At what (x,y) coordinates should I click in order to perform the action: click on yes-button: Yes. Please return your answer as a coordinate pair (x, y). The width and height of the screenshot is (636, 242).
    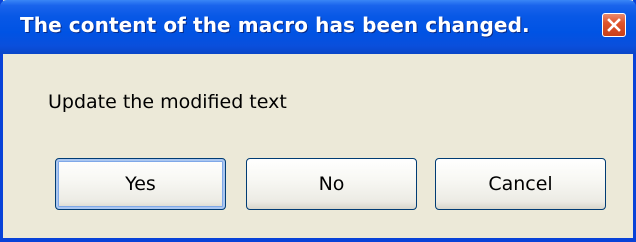
    Looking at the image, I should click on (140, 184).